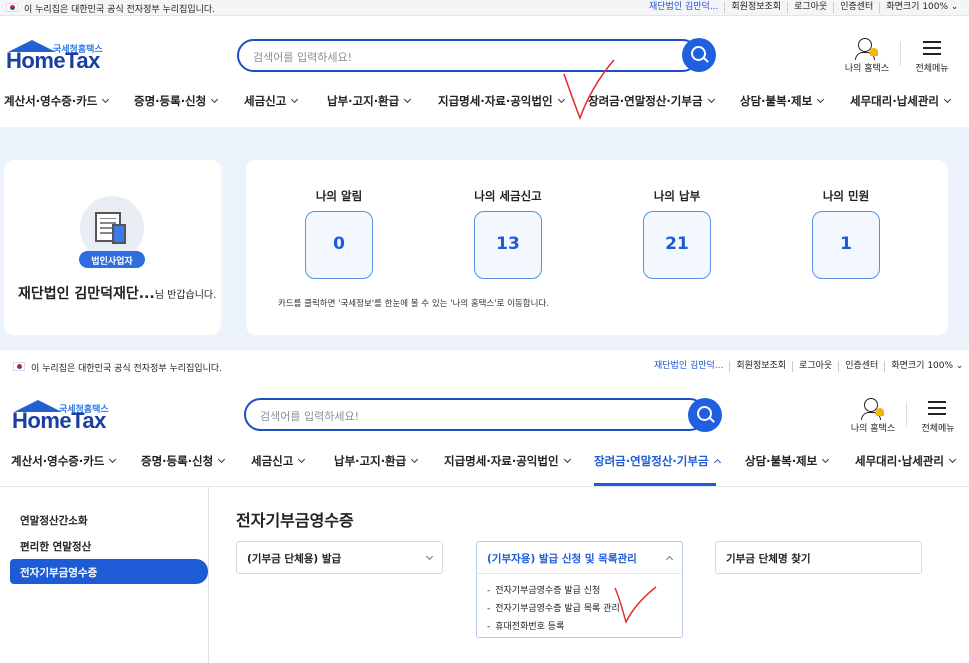 The image size is (969, 663). I want to click on stat-payment-button: 21, so click(677, 245).